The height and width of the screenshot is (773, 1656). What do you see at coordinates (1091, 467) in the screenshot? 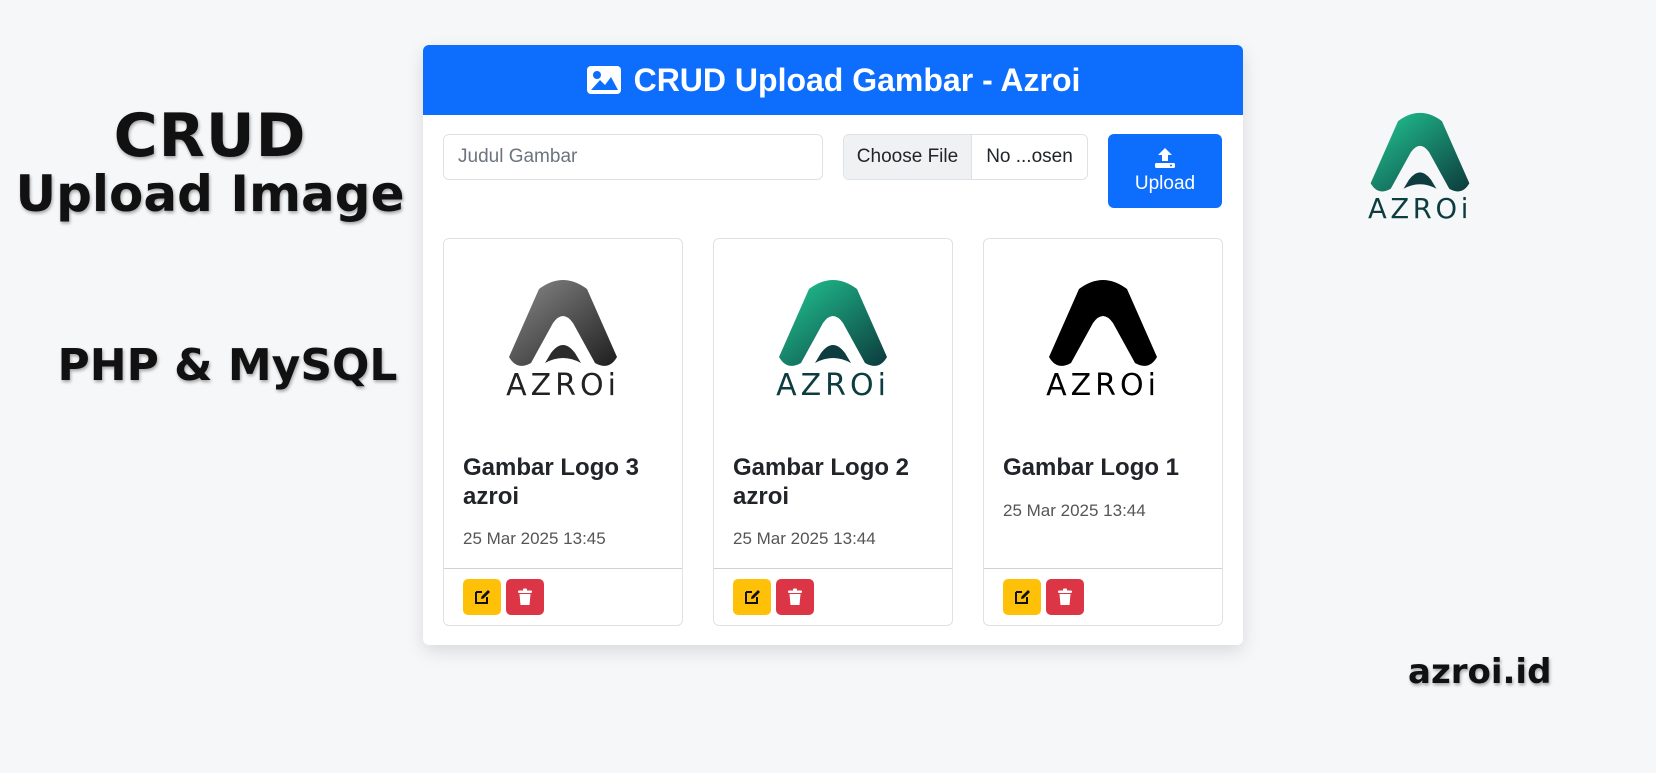
I see `card-title: Gambar Logo 1` at bounding box center [1091, 467].